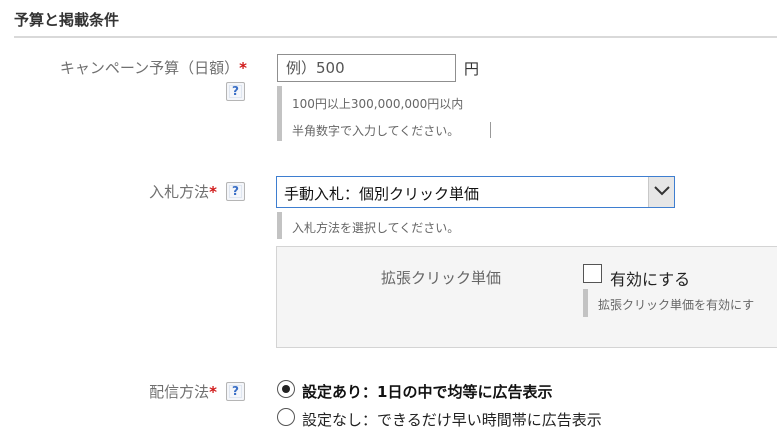 This screenshot has height=444, width=777. What do you see at coordinates (286, 417) in the screenshot?
I see `delivery-radio-fast` at bounding box center [286, 417].